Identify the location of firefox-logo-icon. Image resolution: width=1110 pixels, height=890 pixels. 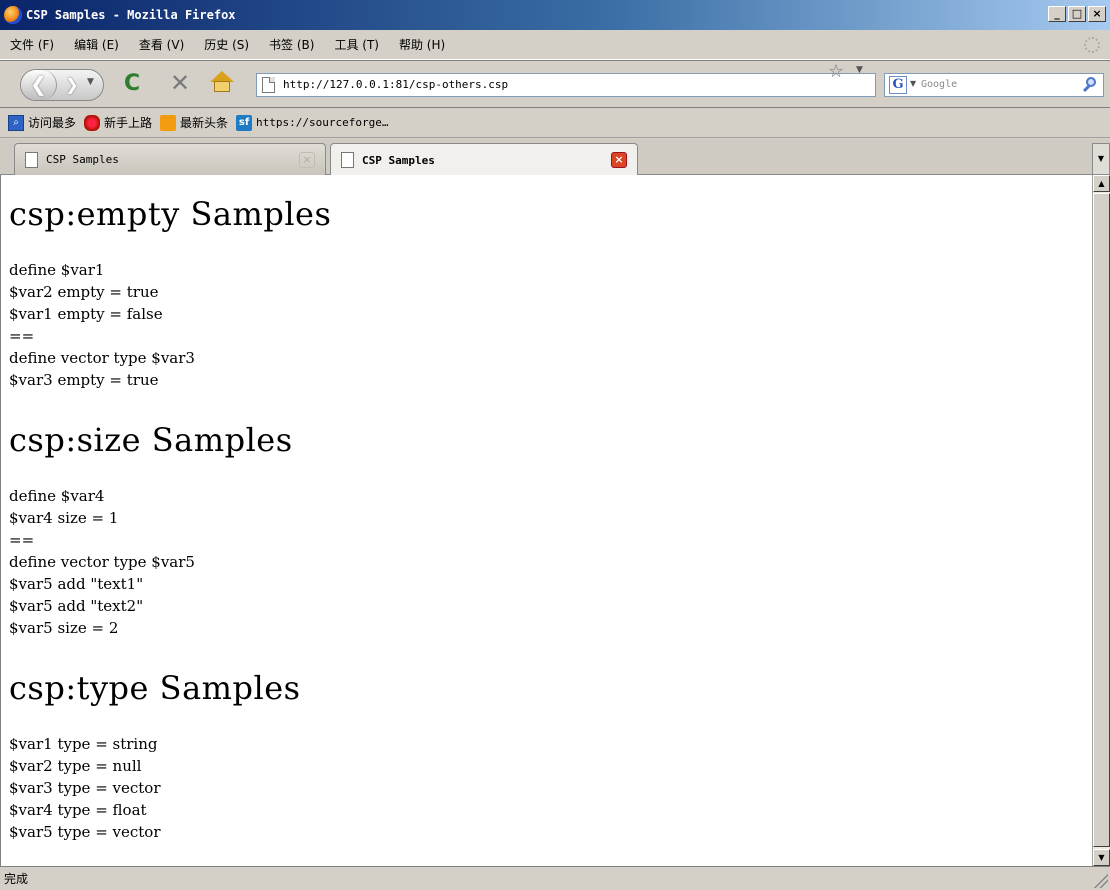
(13, 15).